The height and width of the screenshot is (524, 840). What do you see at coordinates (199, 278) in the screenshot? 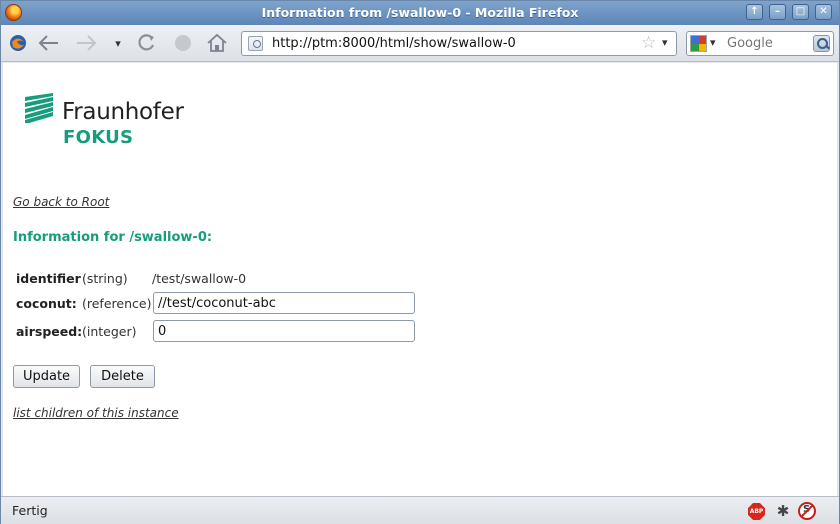
I see `identifier-value: /test/swallow-0` at bounding box center [199, 278].